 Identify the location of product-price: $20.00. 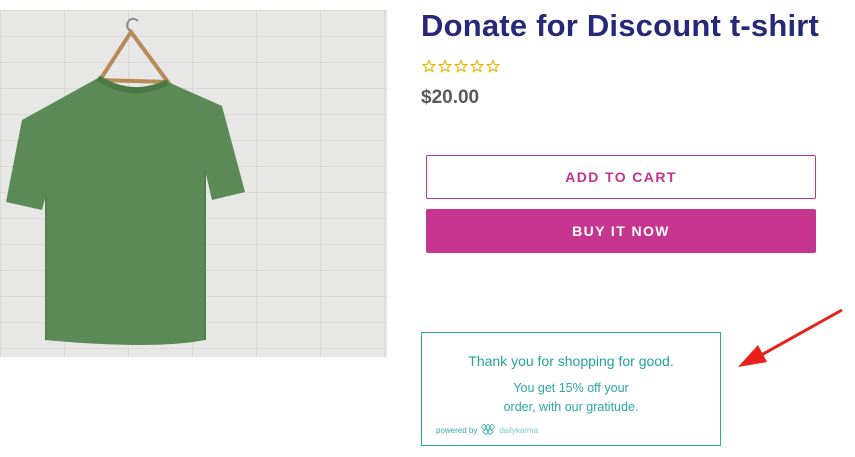
(450, 97).